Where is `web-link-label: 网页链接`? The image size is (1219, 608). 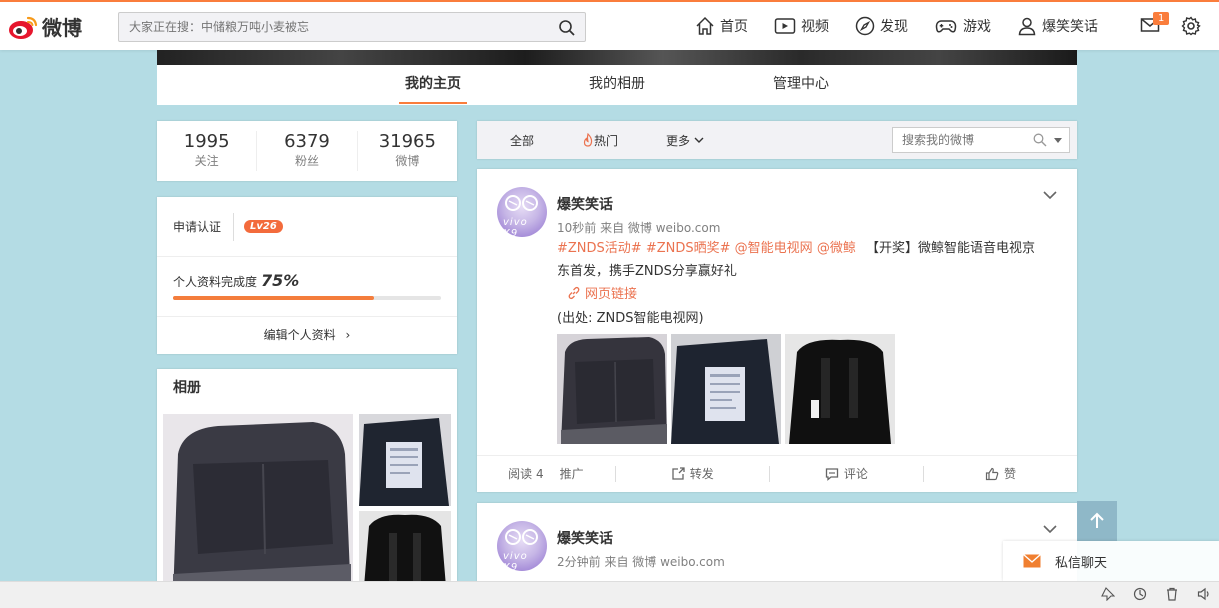 web-link-label: 网页链接 is located at coordinates (611, 294).